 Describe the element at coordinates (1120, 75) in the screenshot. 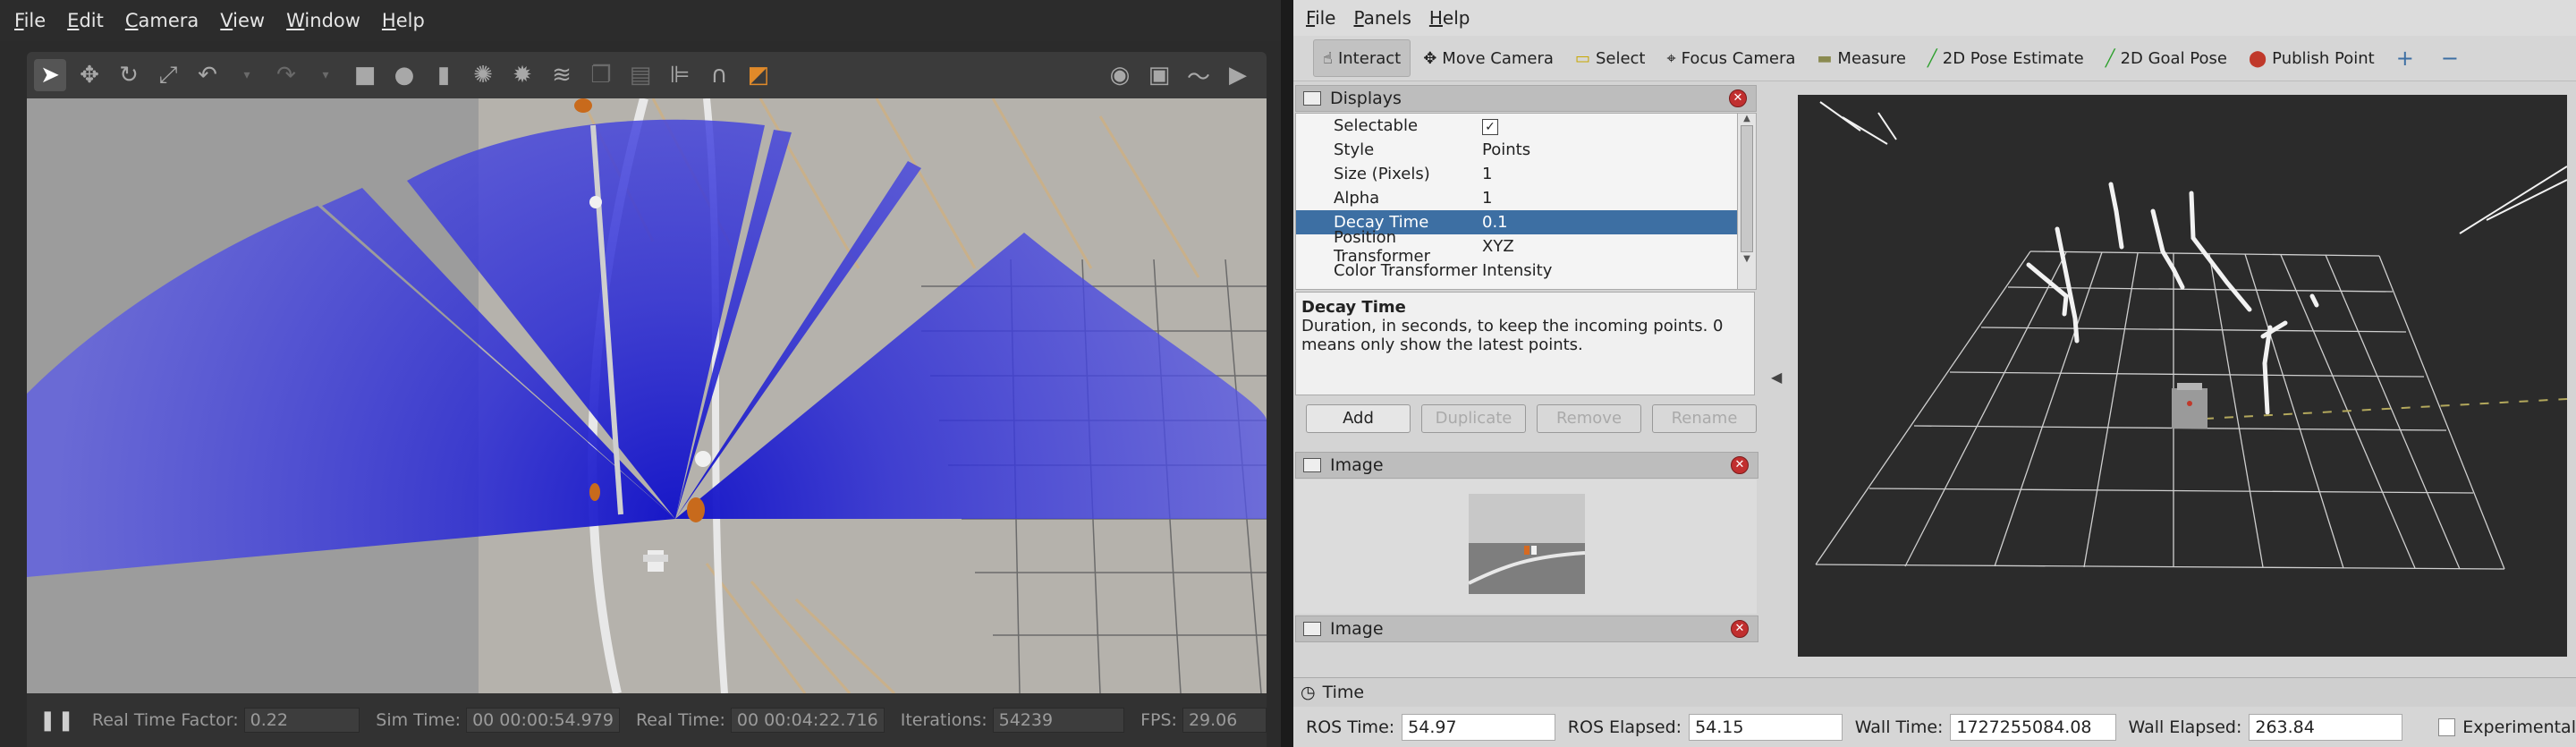

I see `screenshot-icon: ◉` at that location.